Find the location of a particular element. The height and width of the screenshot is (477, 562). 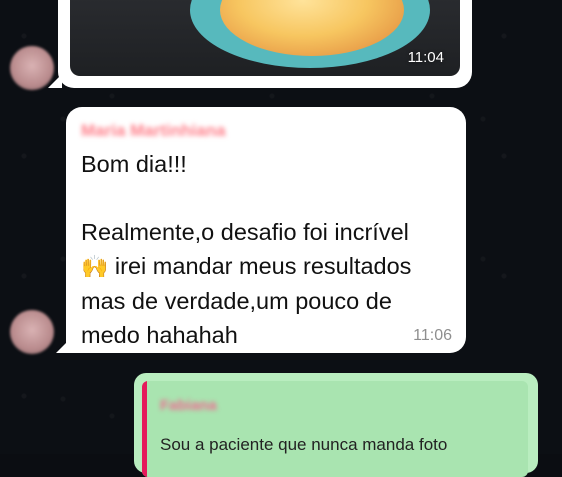

message-line-greeting: Bom dia!!! is located at coordinates (134, 164).